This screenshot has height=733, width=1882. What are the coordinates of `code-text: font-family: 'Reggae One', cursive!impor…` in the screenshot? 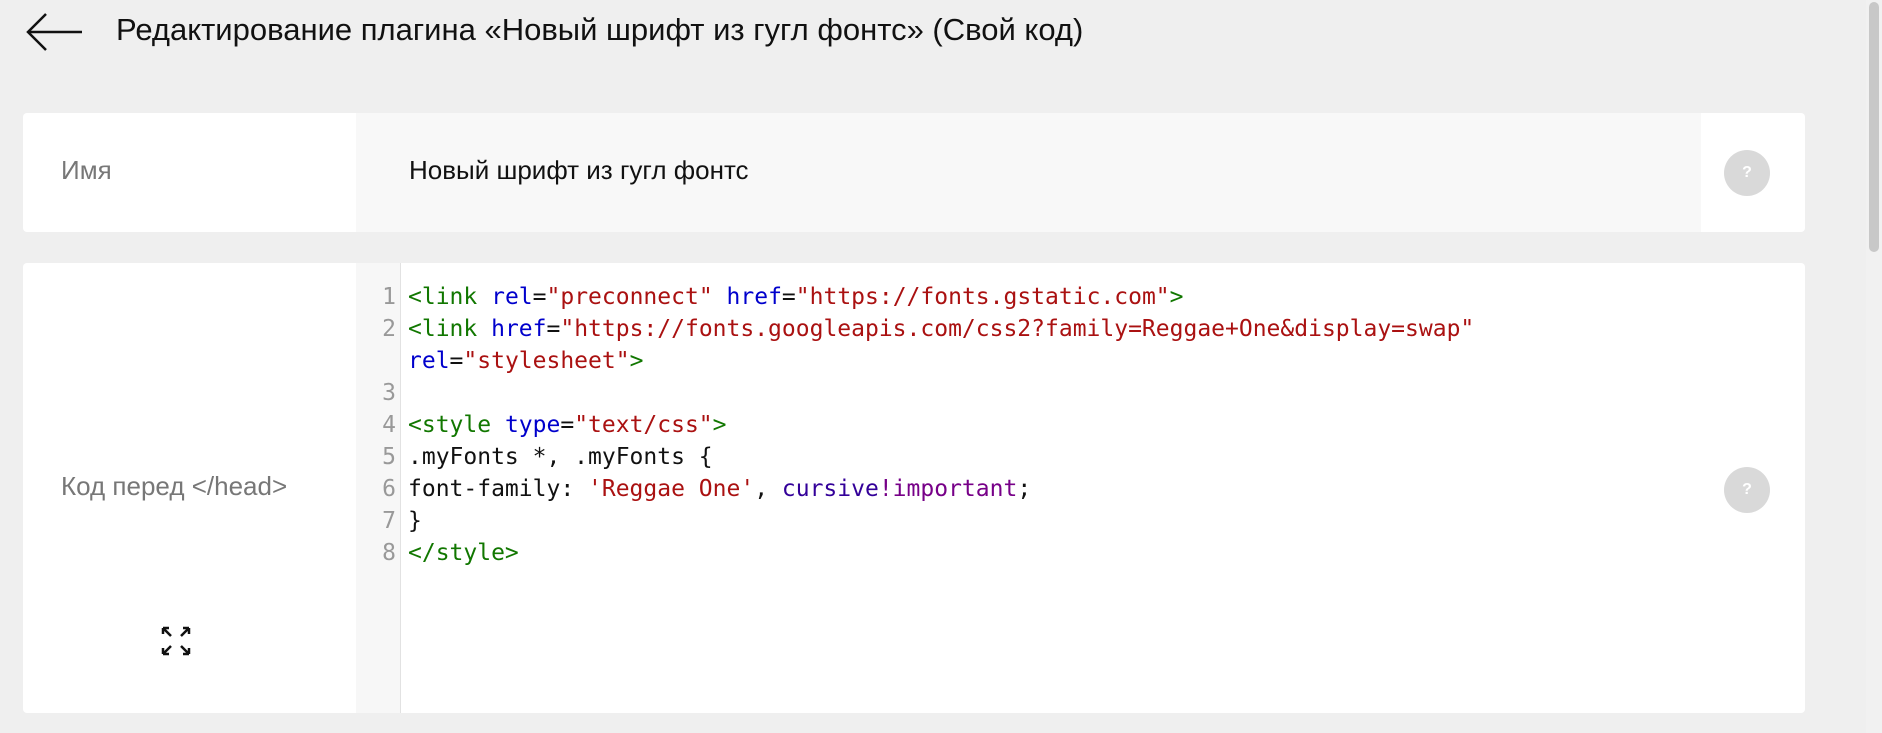 It's located at (719, 489).